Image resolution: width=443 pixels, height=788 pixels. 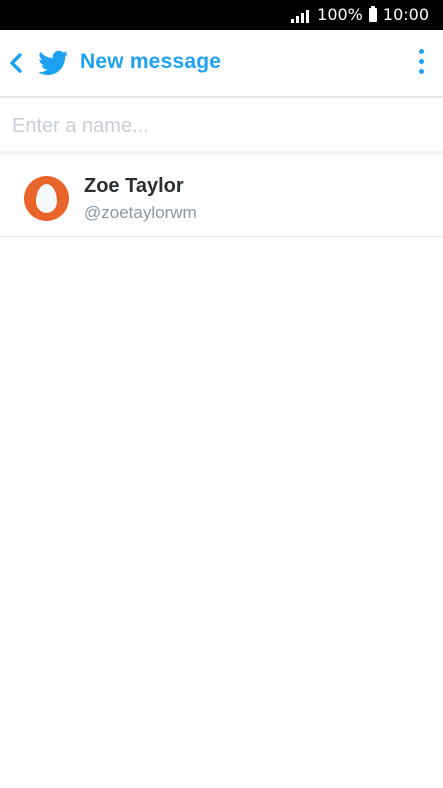 I want to click on app-bar: New message, so click(x=221, y=64).